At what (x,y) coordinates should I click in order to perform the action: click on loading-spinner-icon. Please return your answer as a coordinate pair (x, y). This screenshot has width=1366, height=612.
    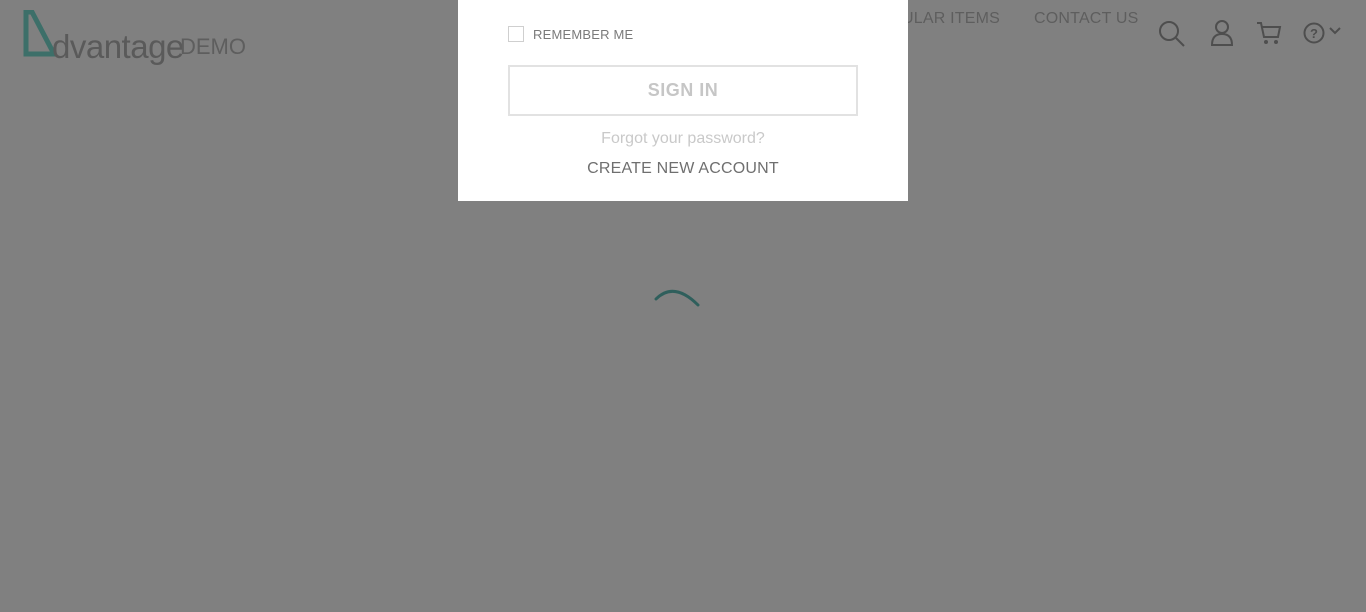
    Looking at the image, I should click on (680, 307).